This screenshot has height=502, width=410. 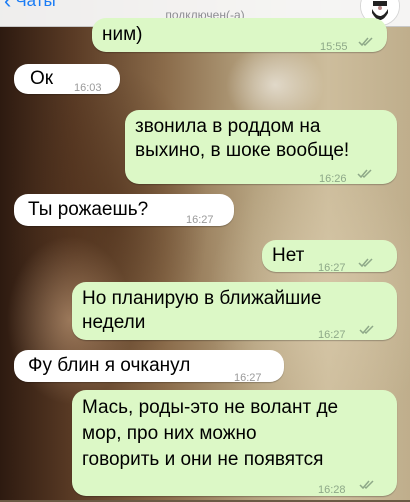 I want to click on message-time: 16:28, so click(x=332, y=490).